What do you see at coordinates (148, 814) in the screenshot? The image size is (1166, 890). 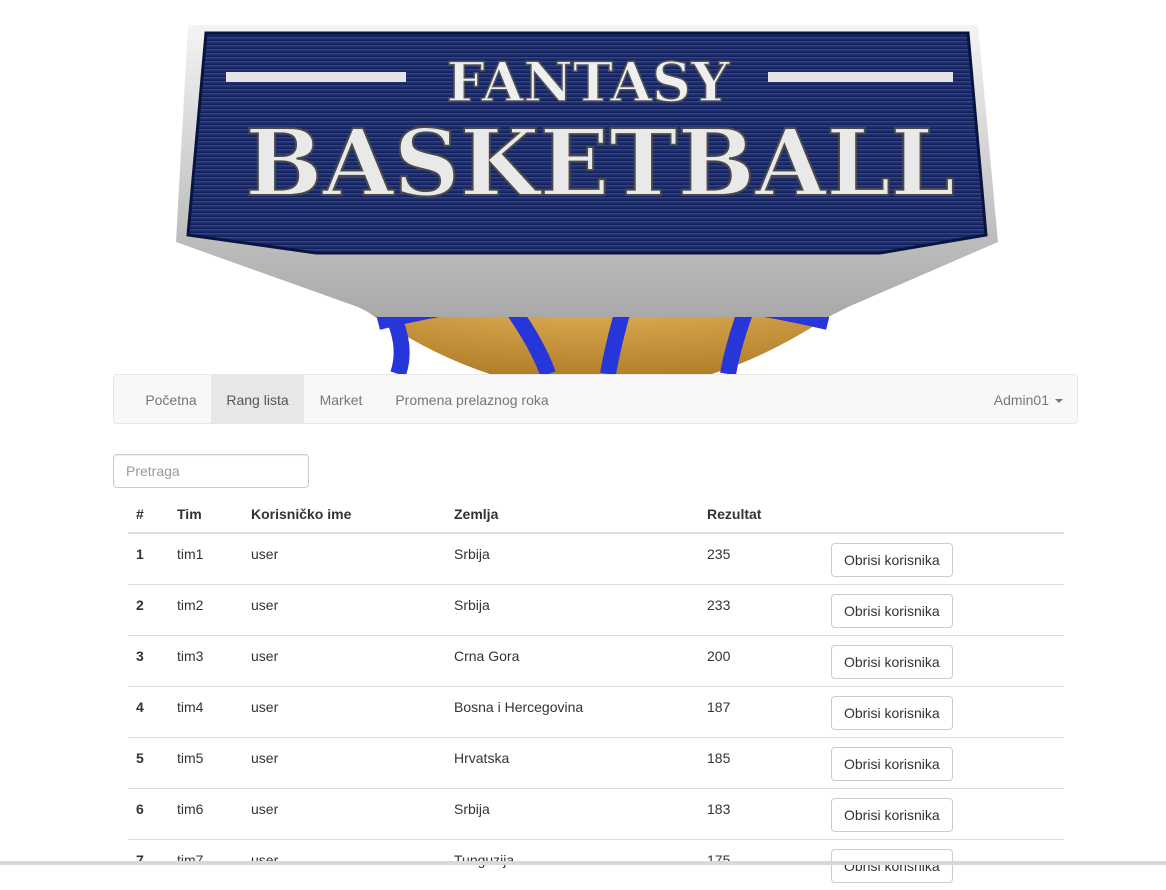 I see `rank-cell: 6` at bounding box center [148, 814].